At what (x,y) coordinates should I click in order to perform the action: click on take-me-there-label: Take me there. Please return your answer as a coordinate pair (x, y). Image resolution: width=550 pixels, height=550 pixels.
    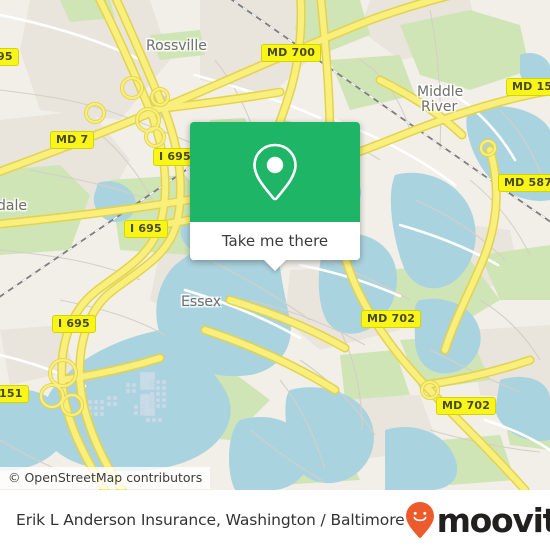
    Looking at the image, I should click on (275, 241).